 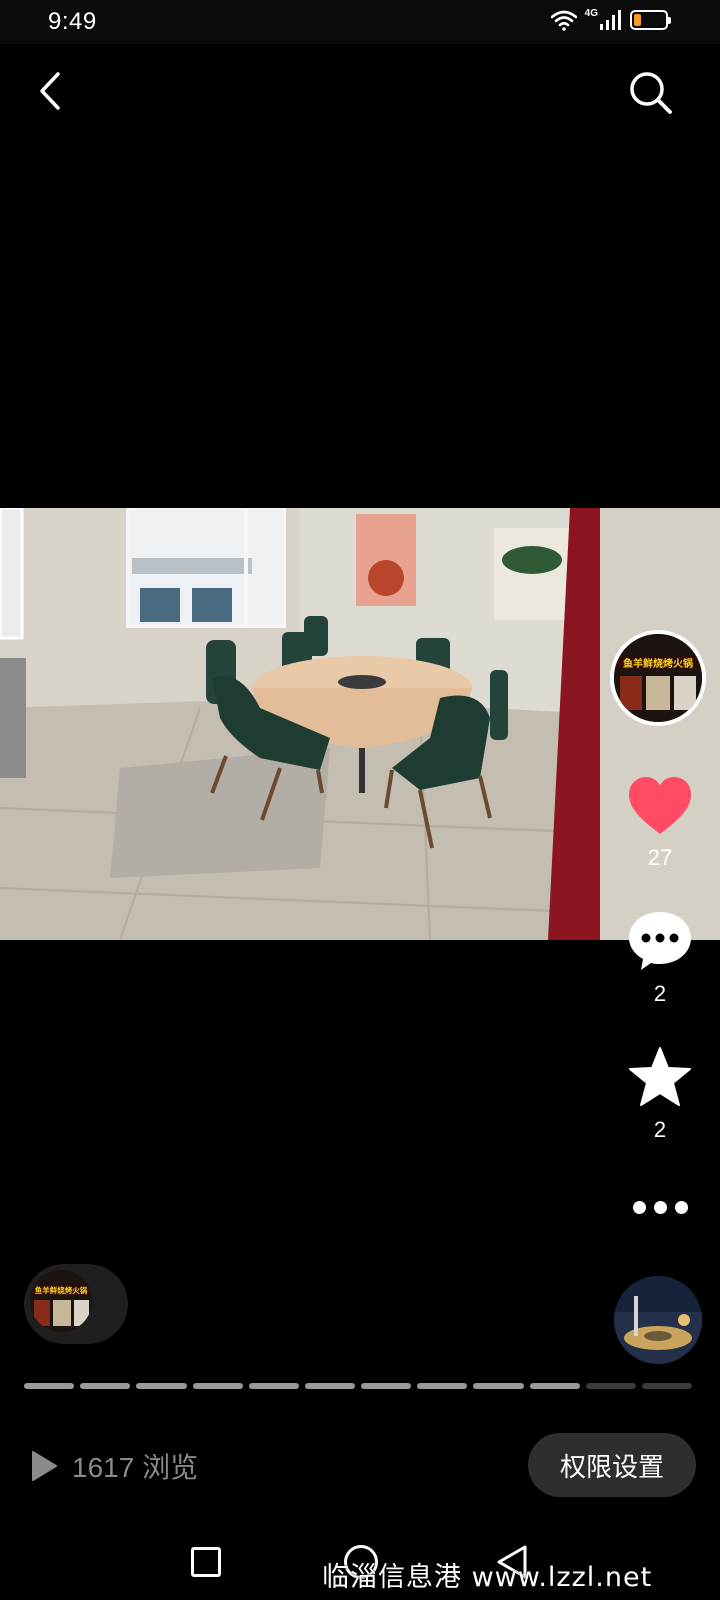 What do you see at coordinates (660, 805) in the screenshot?
I see `heart-icon` at bounding box center [660, 805].